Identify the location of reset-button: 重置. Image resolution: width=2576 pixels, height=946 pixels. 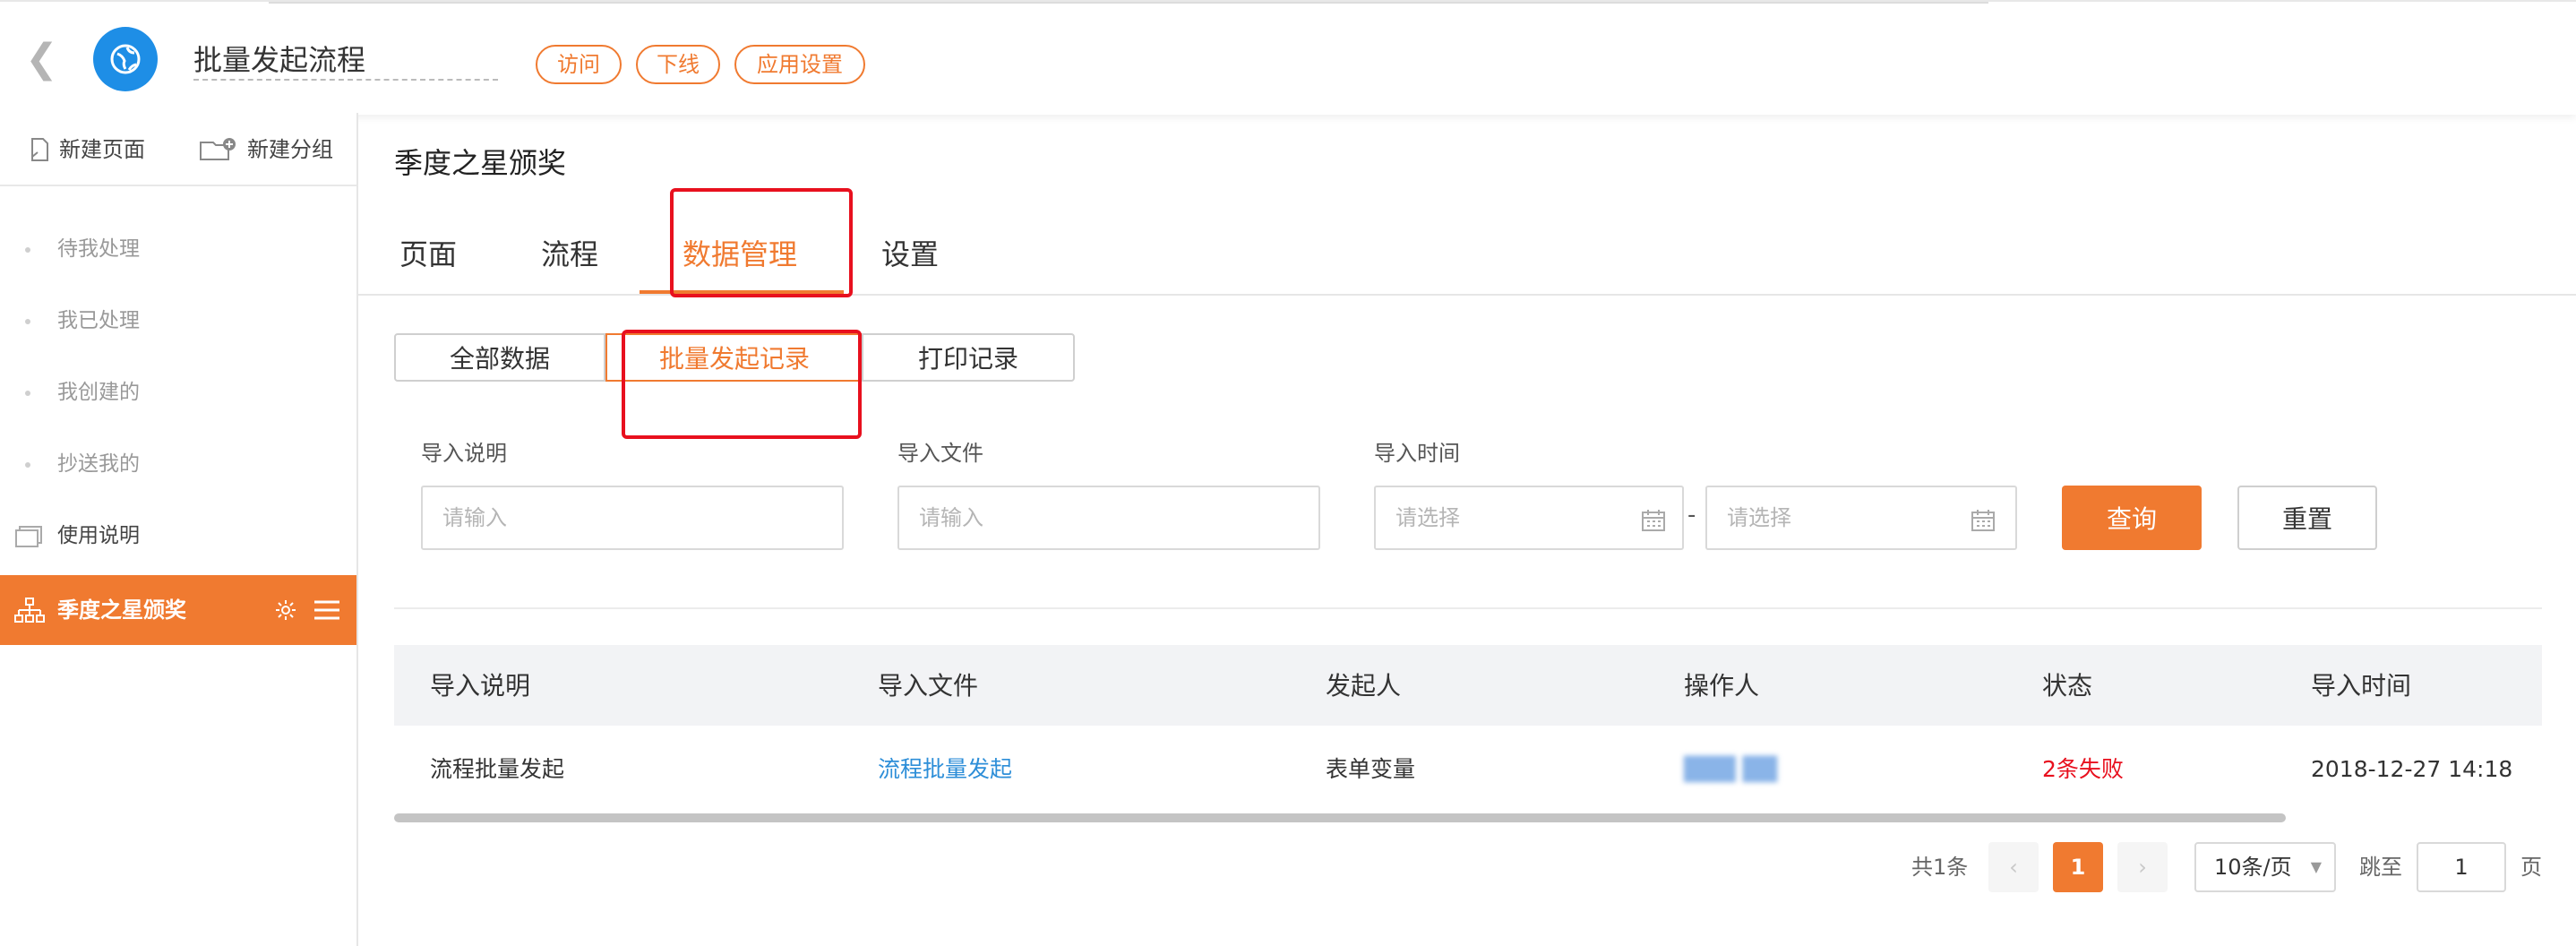
(2307, 518).